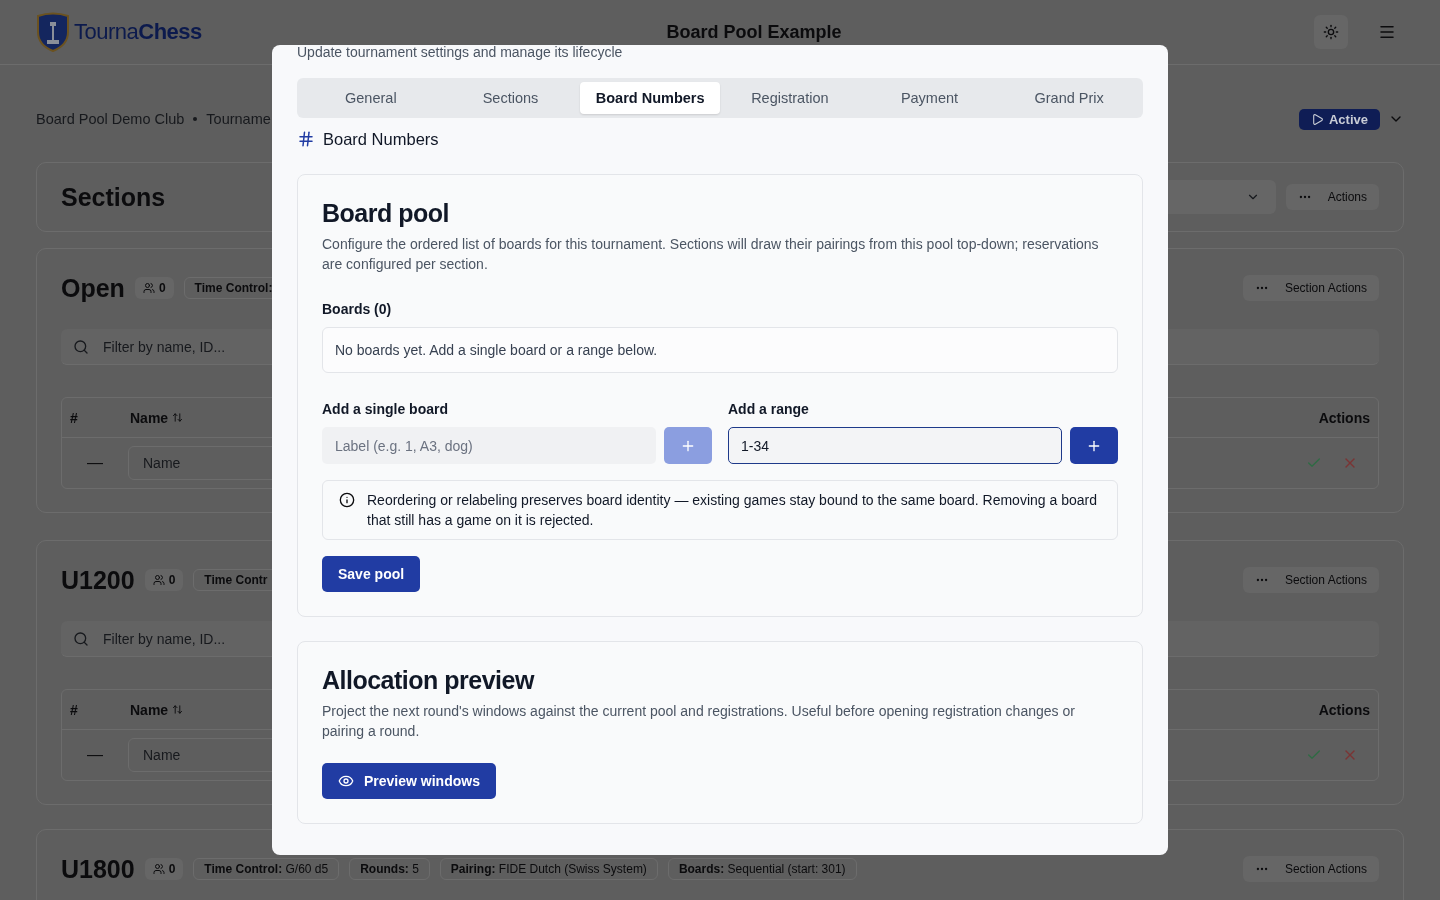 The image size is (1440, 900). I want to click on section-title: U1800, so click(98, 869).